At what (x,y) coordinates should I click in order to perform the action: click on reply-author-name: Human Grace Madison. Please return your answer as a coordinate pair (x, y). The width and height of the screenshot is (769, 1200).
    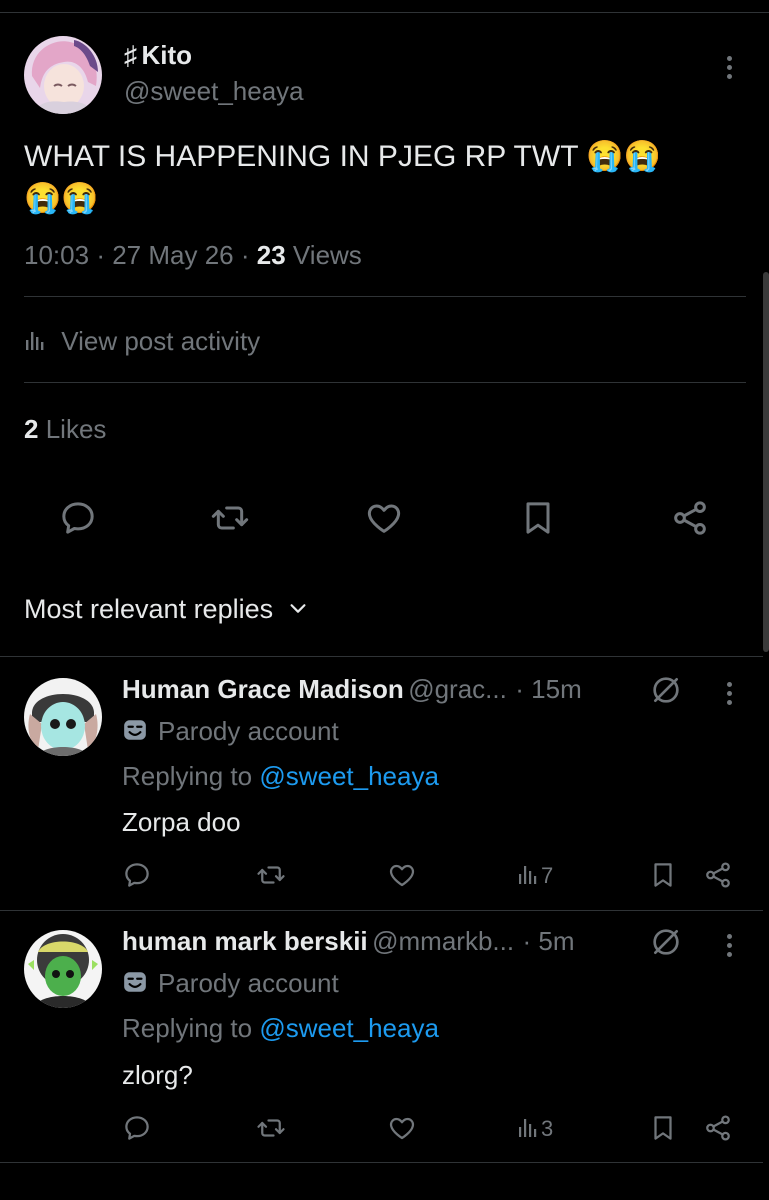
    Looking at the image, I should click on (263, 689).